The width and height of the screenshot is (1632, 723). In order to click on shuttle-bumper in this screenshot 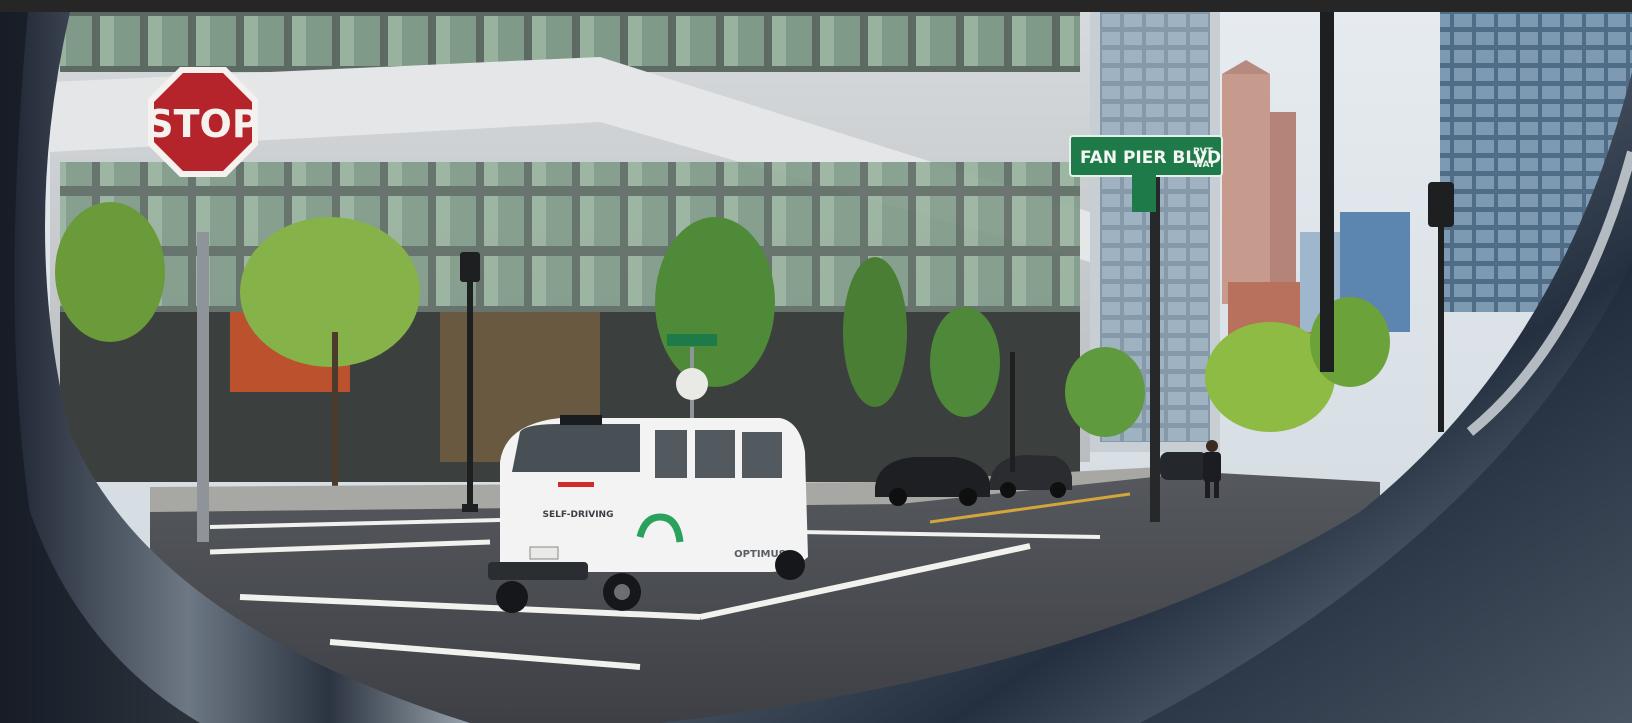, I will do `click(538, 571)`.